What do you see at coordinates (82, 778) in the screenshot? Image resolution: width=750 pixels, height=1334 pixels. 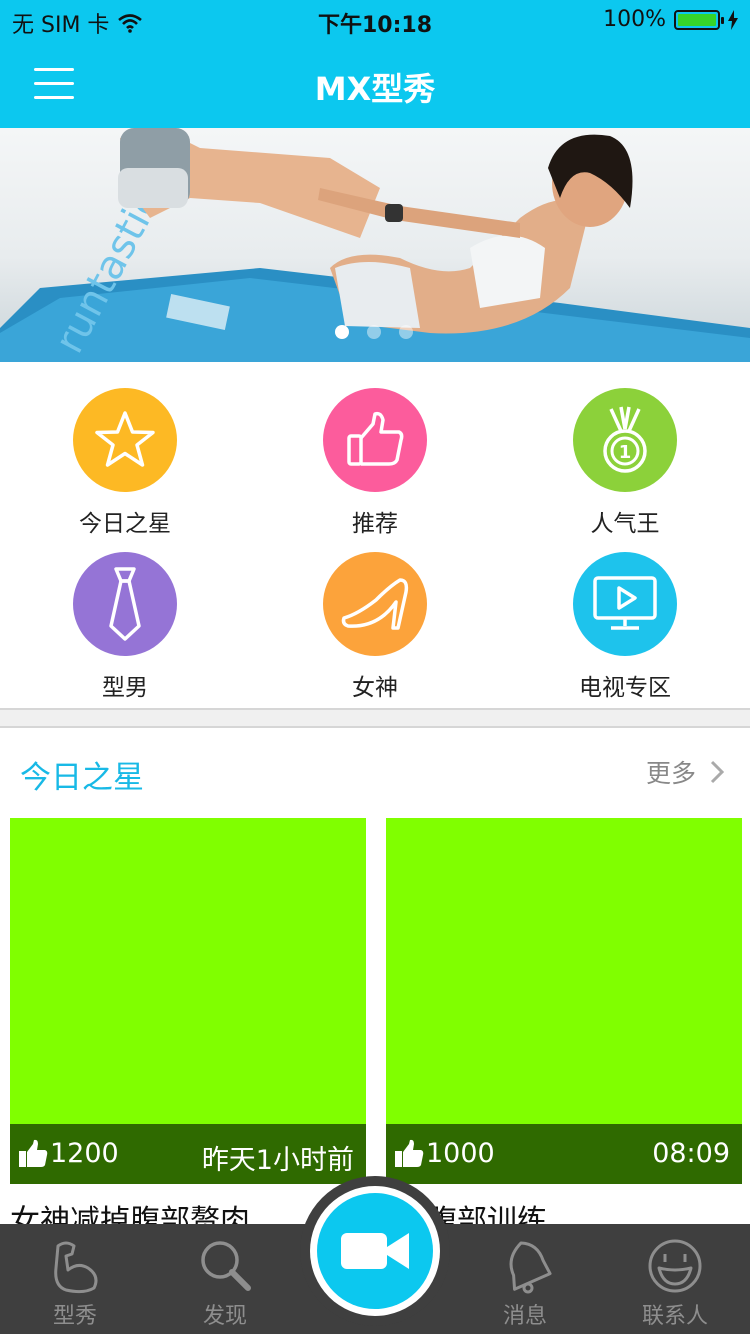 I see `section-title: 今日之星` at bounding box center [82, 778].